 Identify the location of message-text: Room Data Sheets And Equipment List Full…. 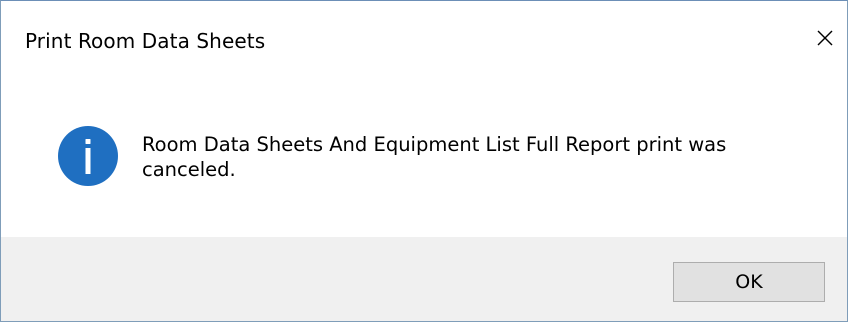
(434, 157).